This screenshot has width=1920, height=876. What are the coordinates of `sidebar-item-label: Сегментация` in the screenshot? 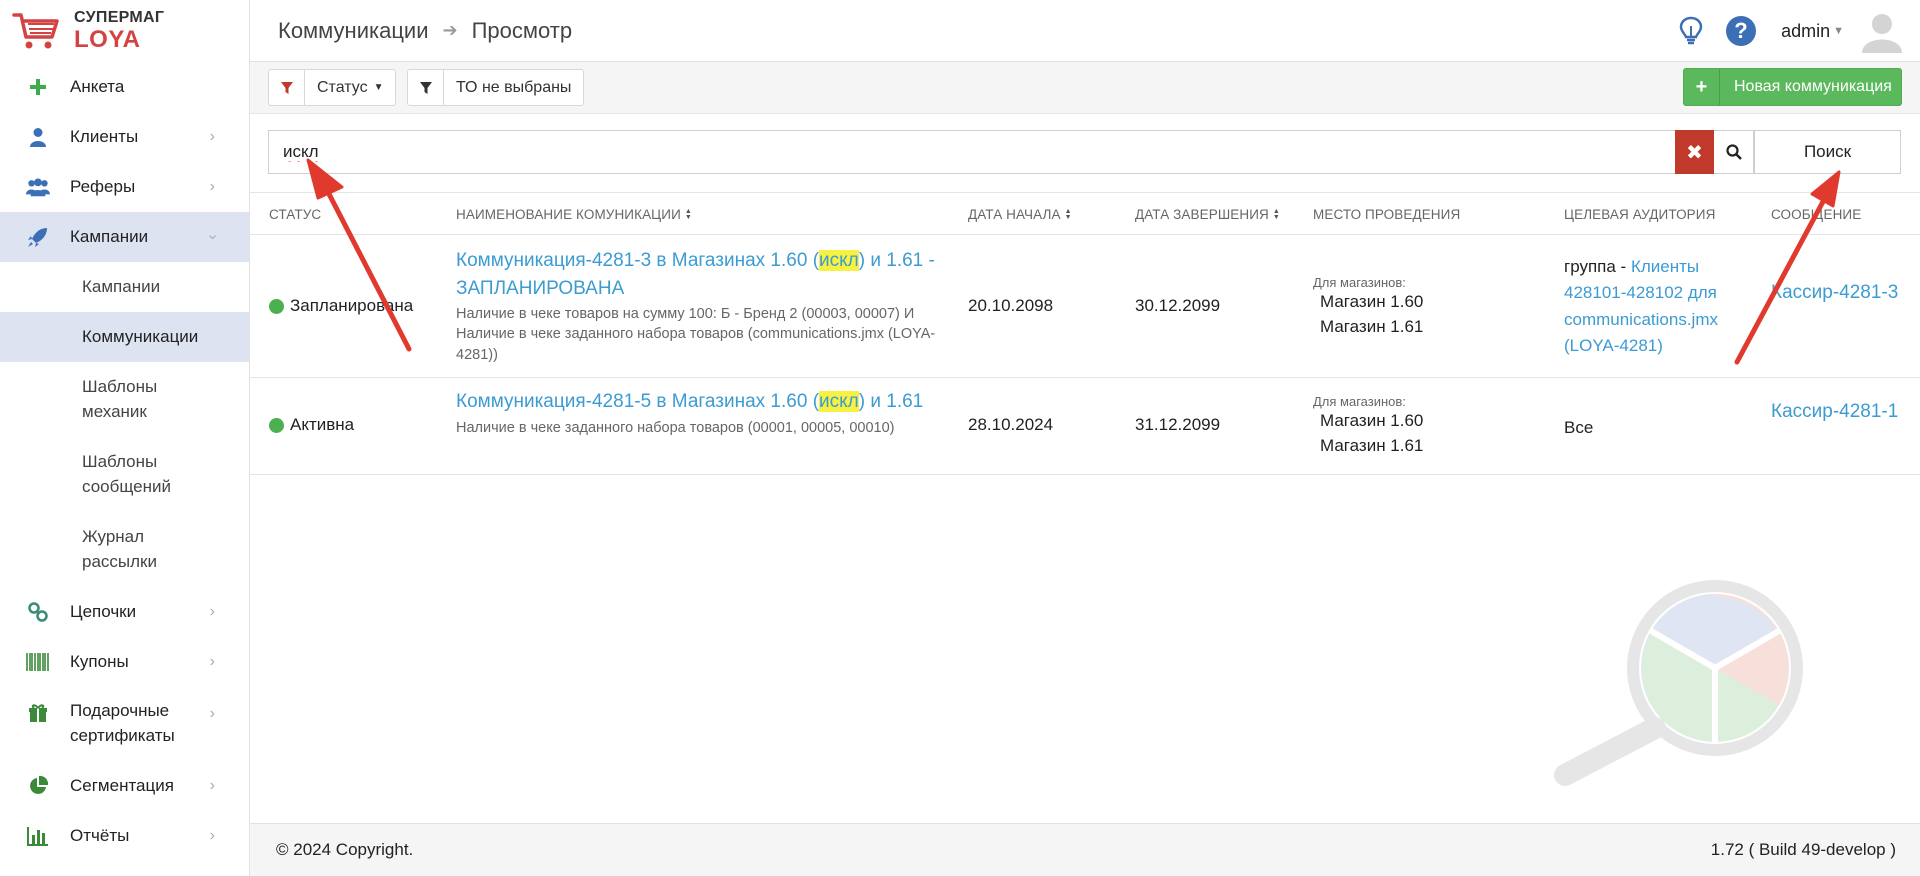 It's located at (122, 785).